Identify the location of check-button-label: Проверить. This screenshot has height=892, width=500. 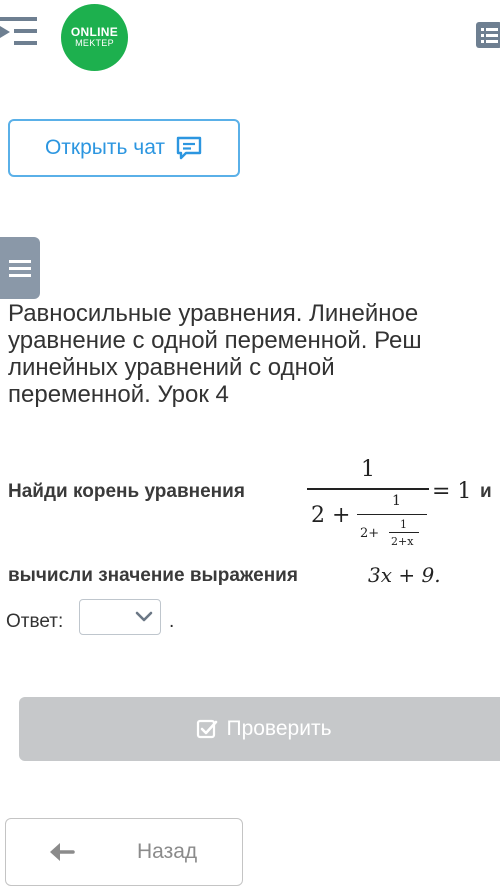
(279, 728).